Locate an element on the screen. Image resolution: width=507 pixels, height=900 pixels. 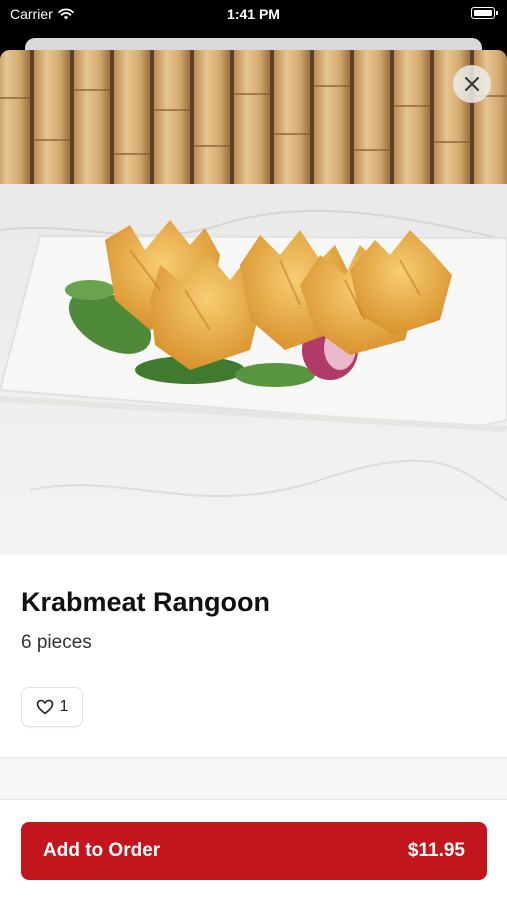
item-description: 6 pieces is located at coordinates (56, 642).